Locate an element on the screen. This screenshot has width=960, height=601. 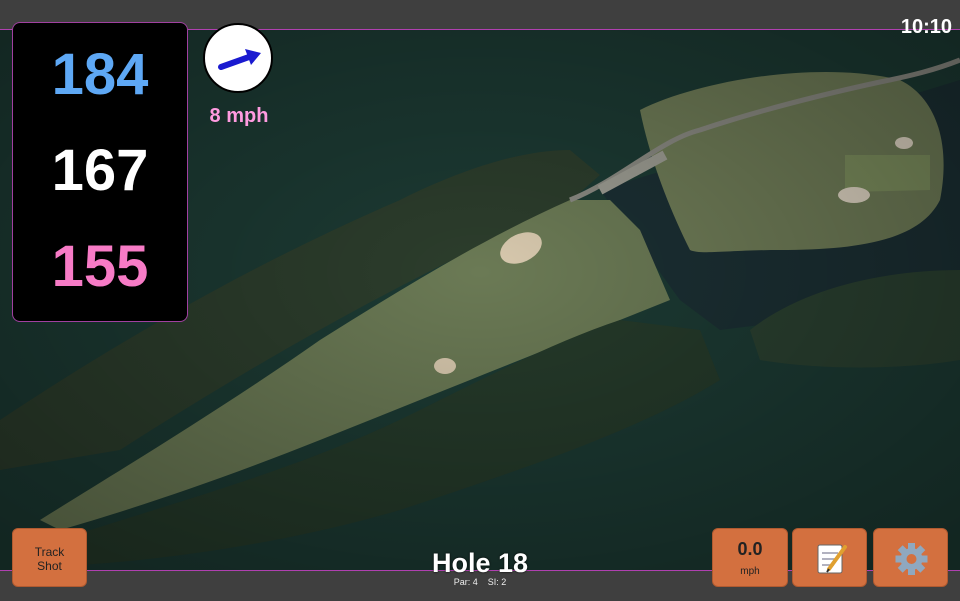
speed-unit: mph is located at coordinates (750, 571).